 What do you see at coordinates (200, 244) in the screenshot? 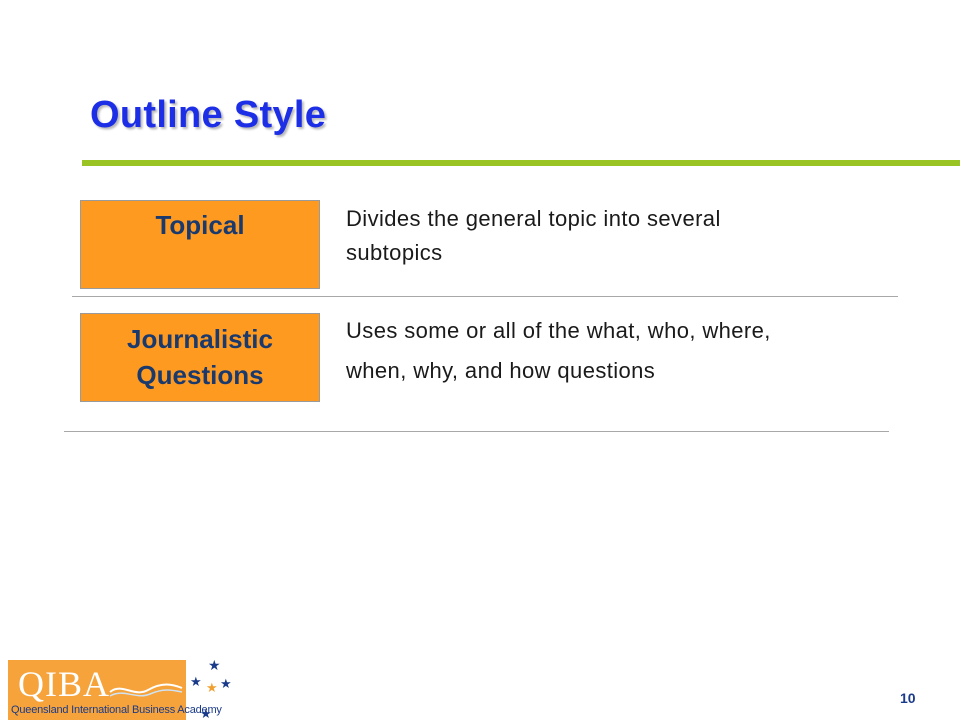
I see `topical-box: Topical` at bounding box center [200, 244].